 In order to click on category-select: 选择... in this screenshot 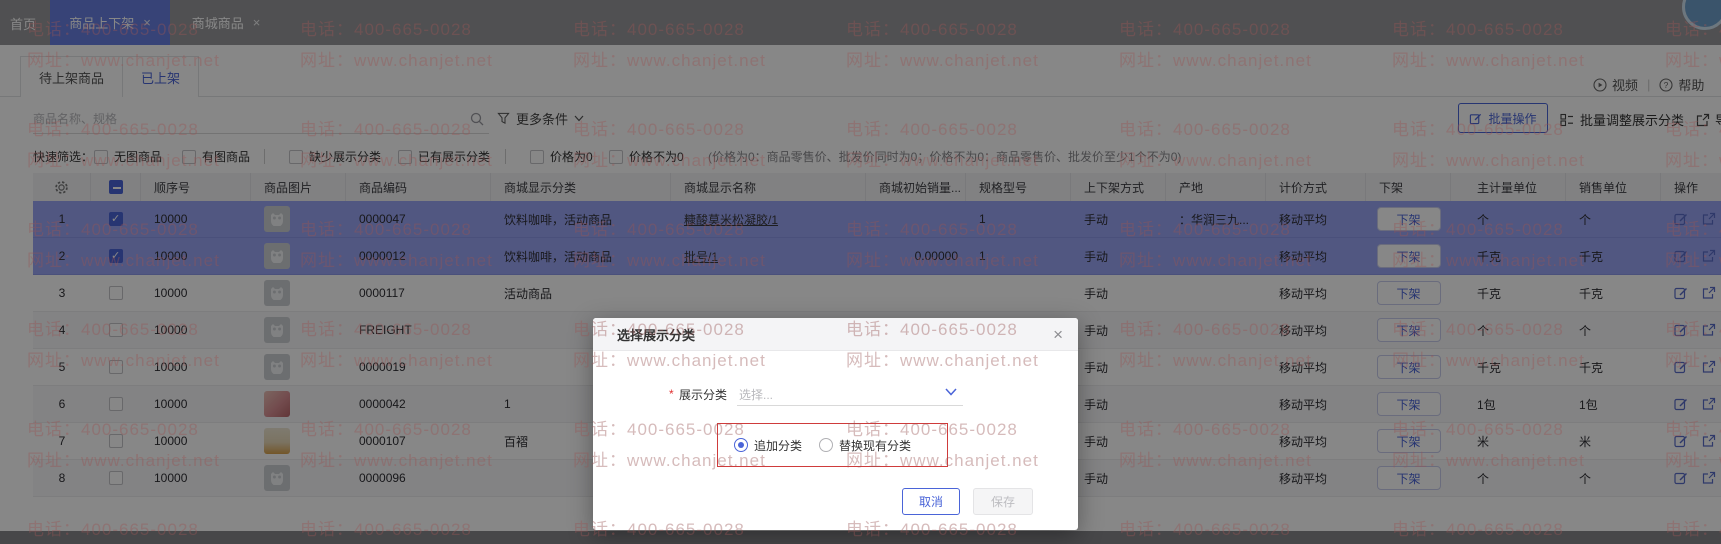, I will do `click(850, 393)`.